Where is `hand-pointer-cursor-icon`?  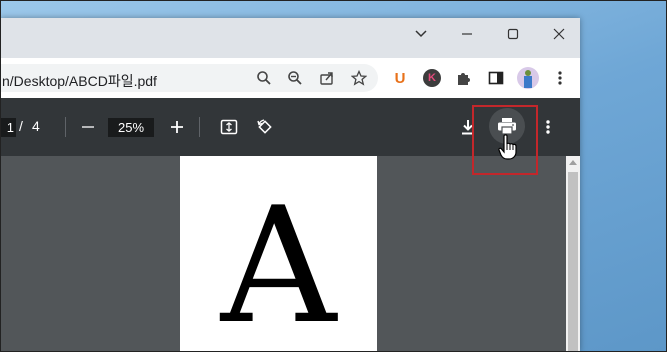
hand-pointer-cursor-icon is located at coordinates (507, 147).